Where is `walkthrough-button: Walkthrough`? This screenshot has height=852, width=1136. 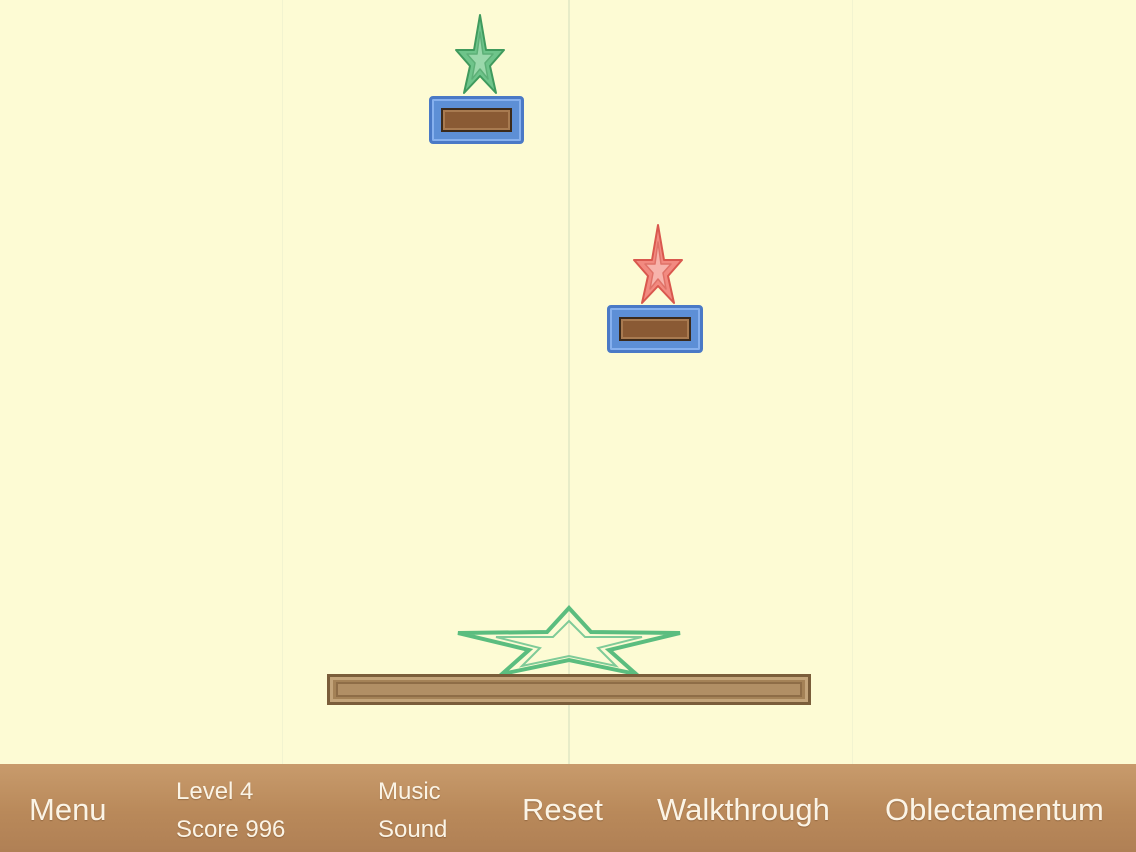 walkthrough-button: Walkthrough is located at coordinates (743, 810).